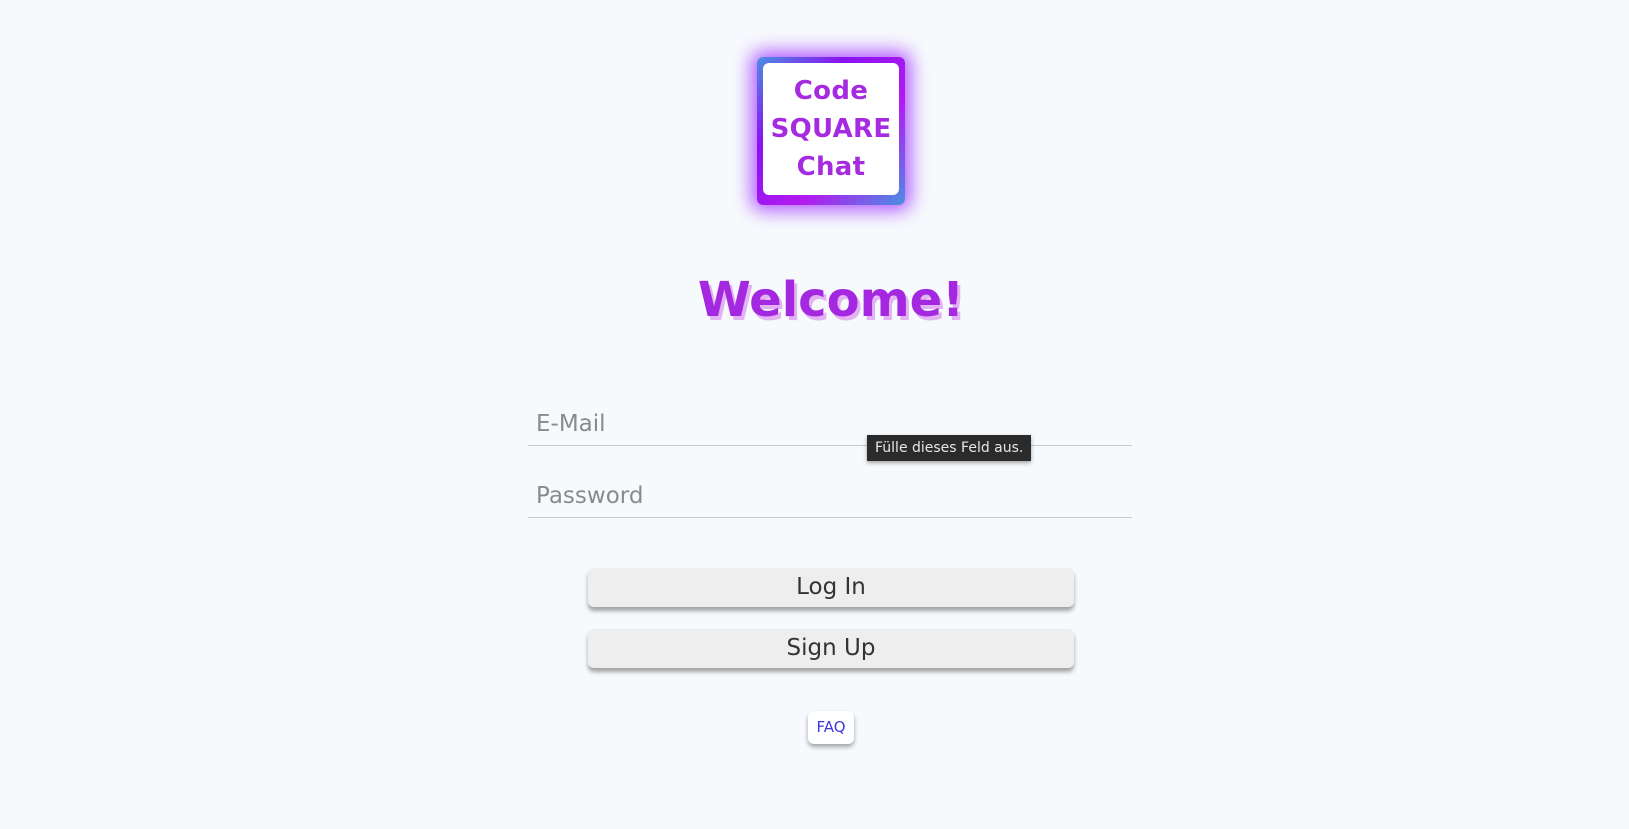 The height and width of the screenshot is (829, 1629). What do you see at coordinates (831, 727) in the screenshot?
I see `faq-link: FAQ` at bounding box center [831, 727].